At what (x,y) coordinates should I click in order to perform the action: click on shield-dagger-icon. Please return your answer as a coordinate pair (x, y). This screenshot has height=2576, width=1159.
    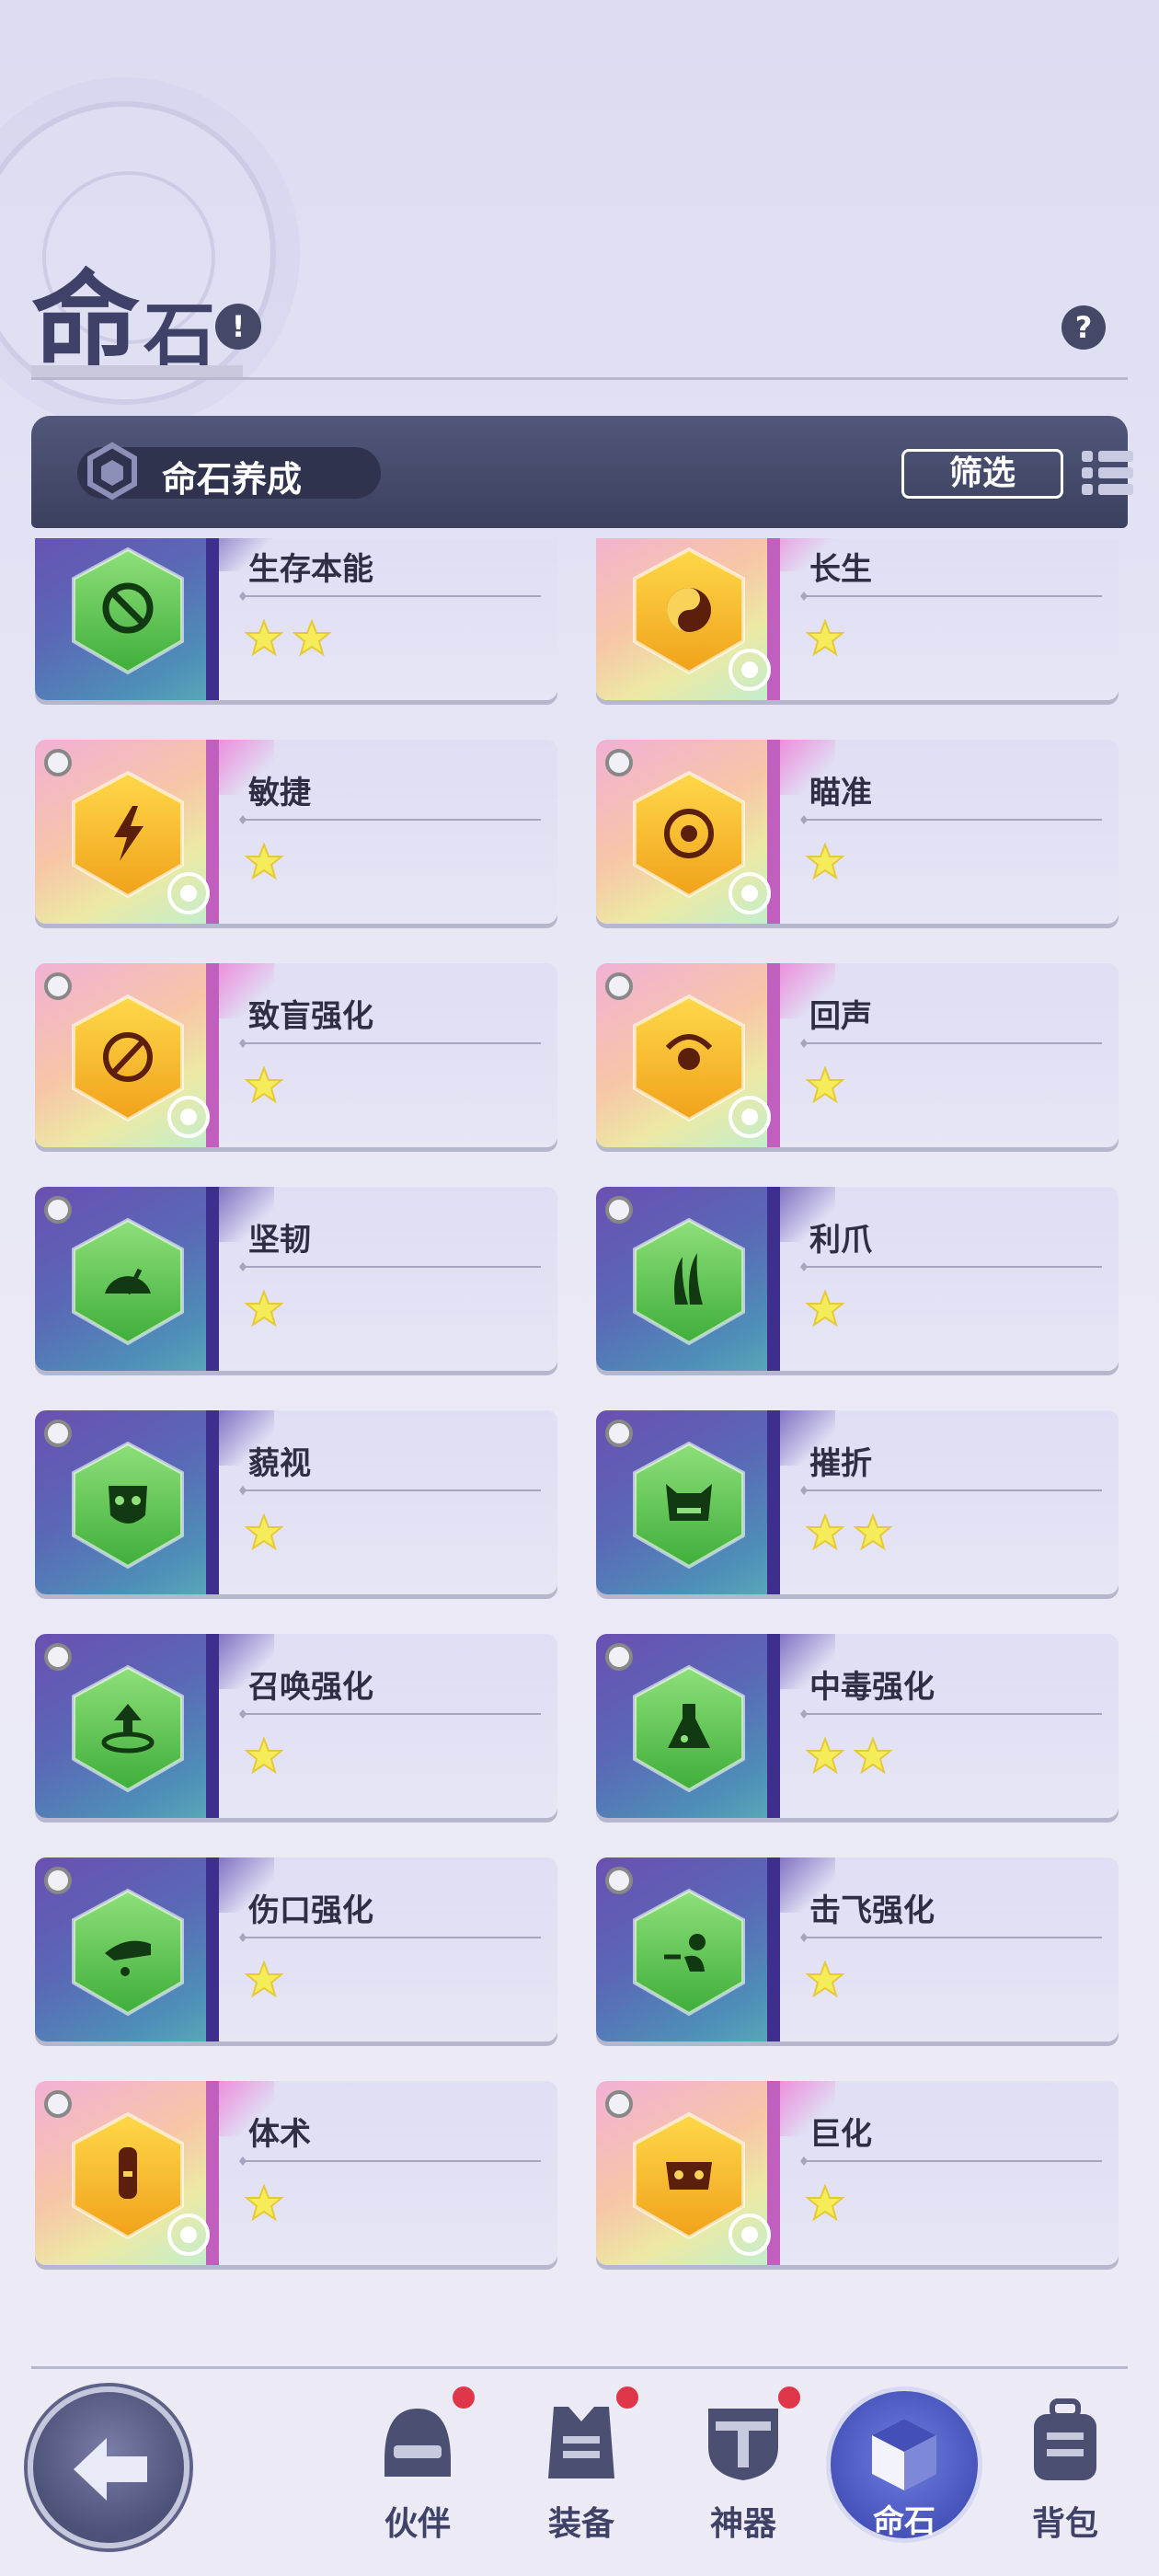
    Looking at the image, I should click on (188, 893).